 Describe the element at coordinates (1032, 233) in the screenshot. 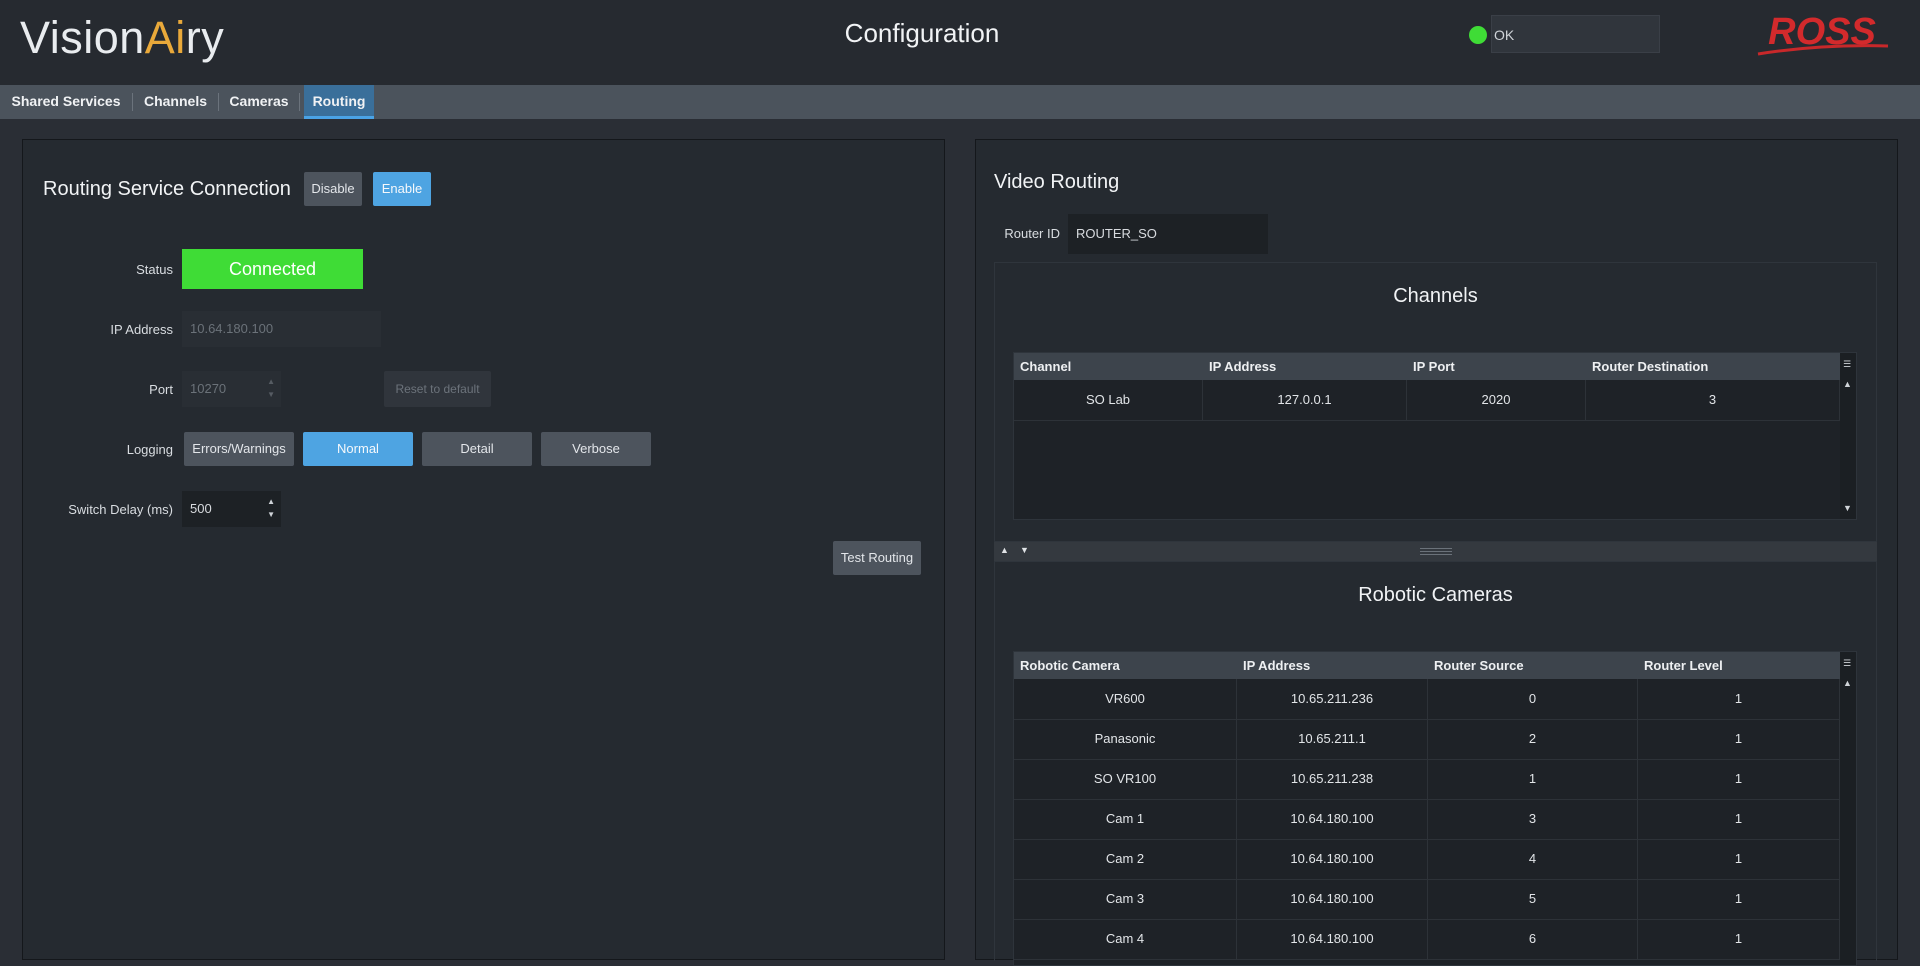

I see `router-id-label: Router ID` at that location.